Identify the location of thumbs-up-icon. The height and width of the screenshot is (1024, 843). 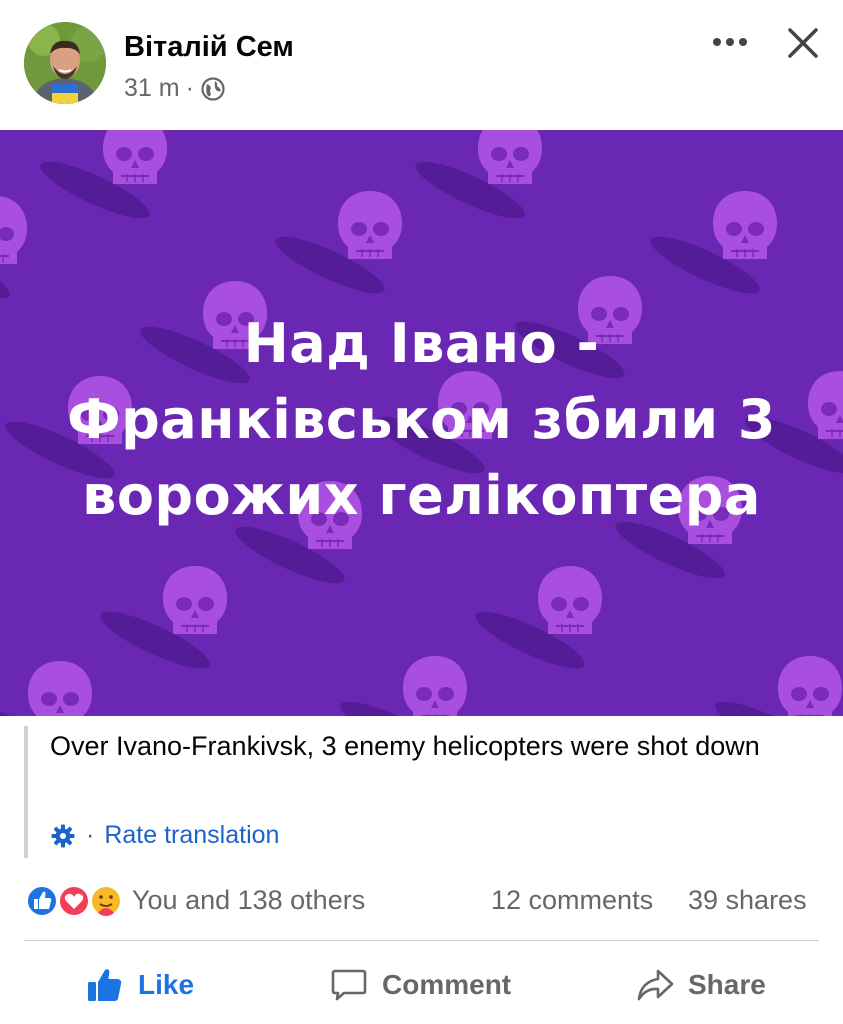
(105, 985).